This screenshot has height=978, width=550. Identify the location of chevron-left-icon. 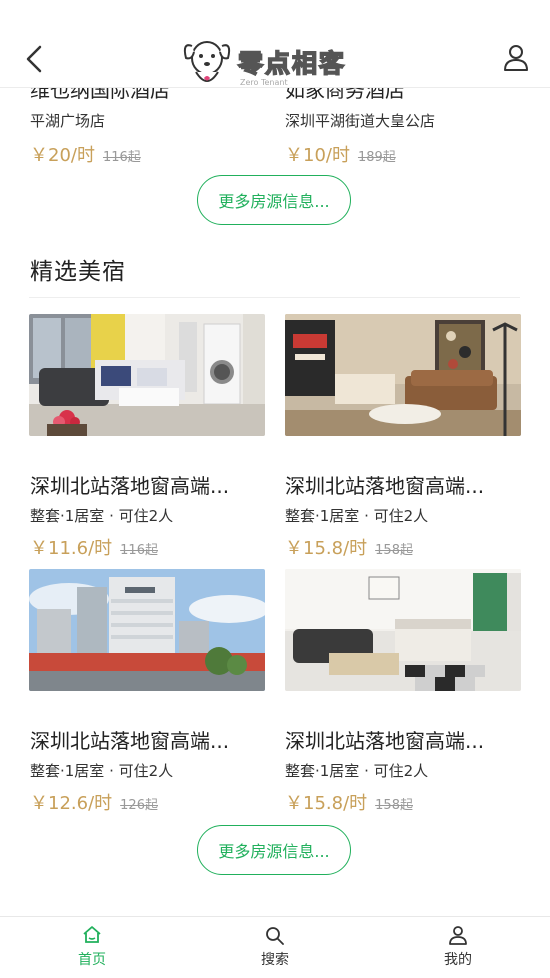
(34, 59).